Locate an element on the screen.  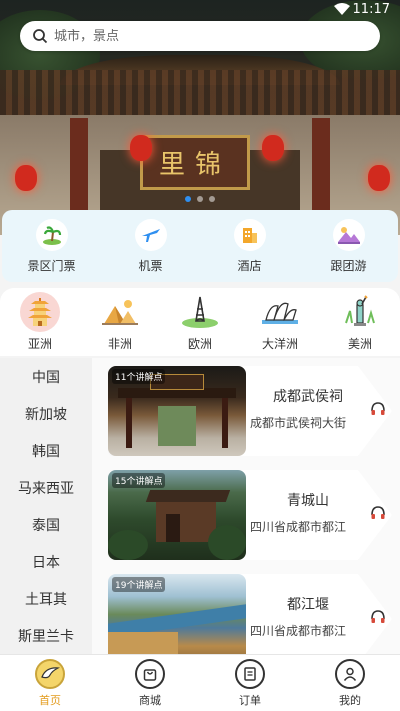
search-input is located at coordinates (204, 36).